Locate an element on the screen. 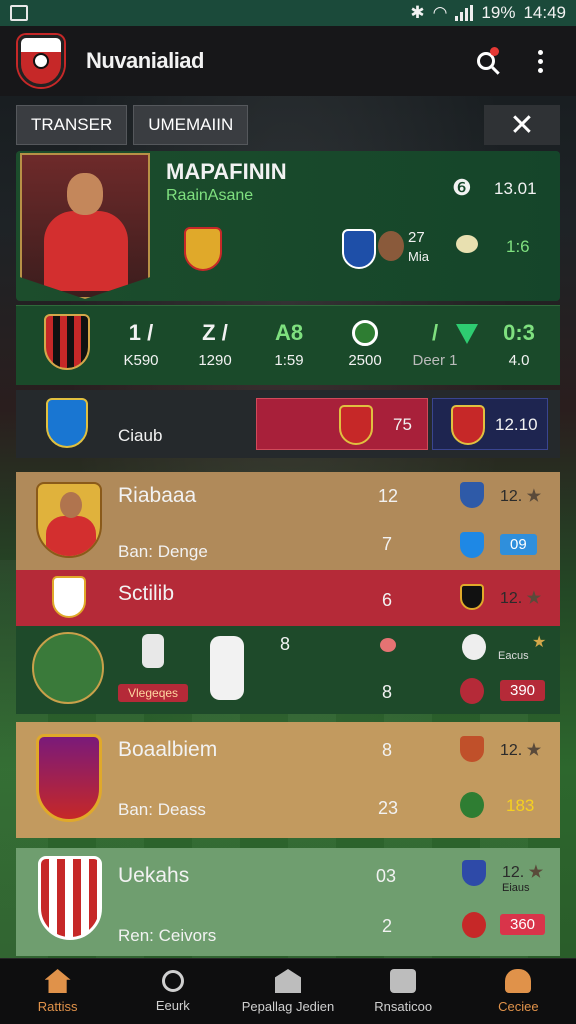  list-item: Boaalbiem Ban: Deass 8 23 12. ★ 183 is located at coordinates (288, 780).